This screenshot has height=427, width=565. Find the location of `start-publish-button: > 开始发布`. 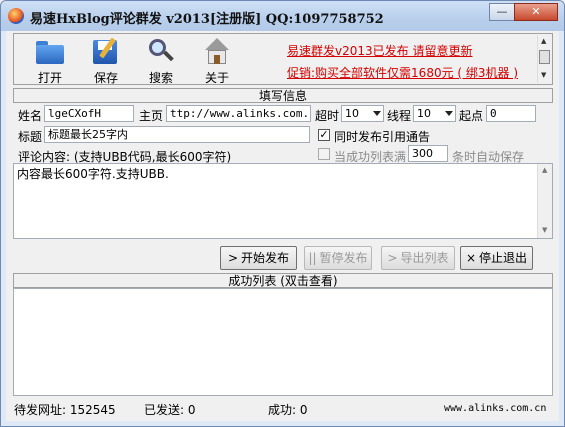

start-publish-button: > 开始发布 is located at coordinates (258, 258).